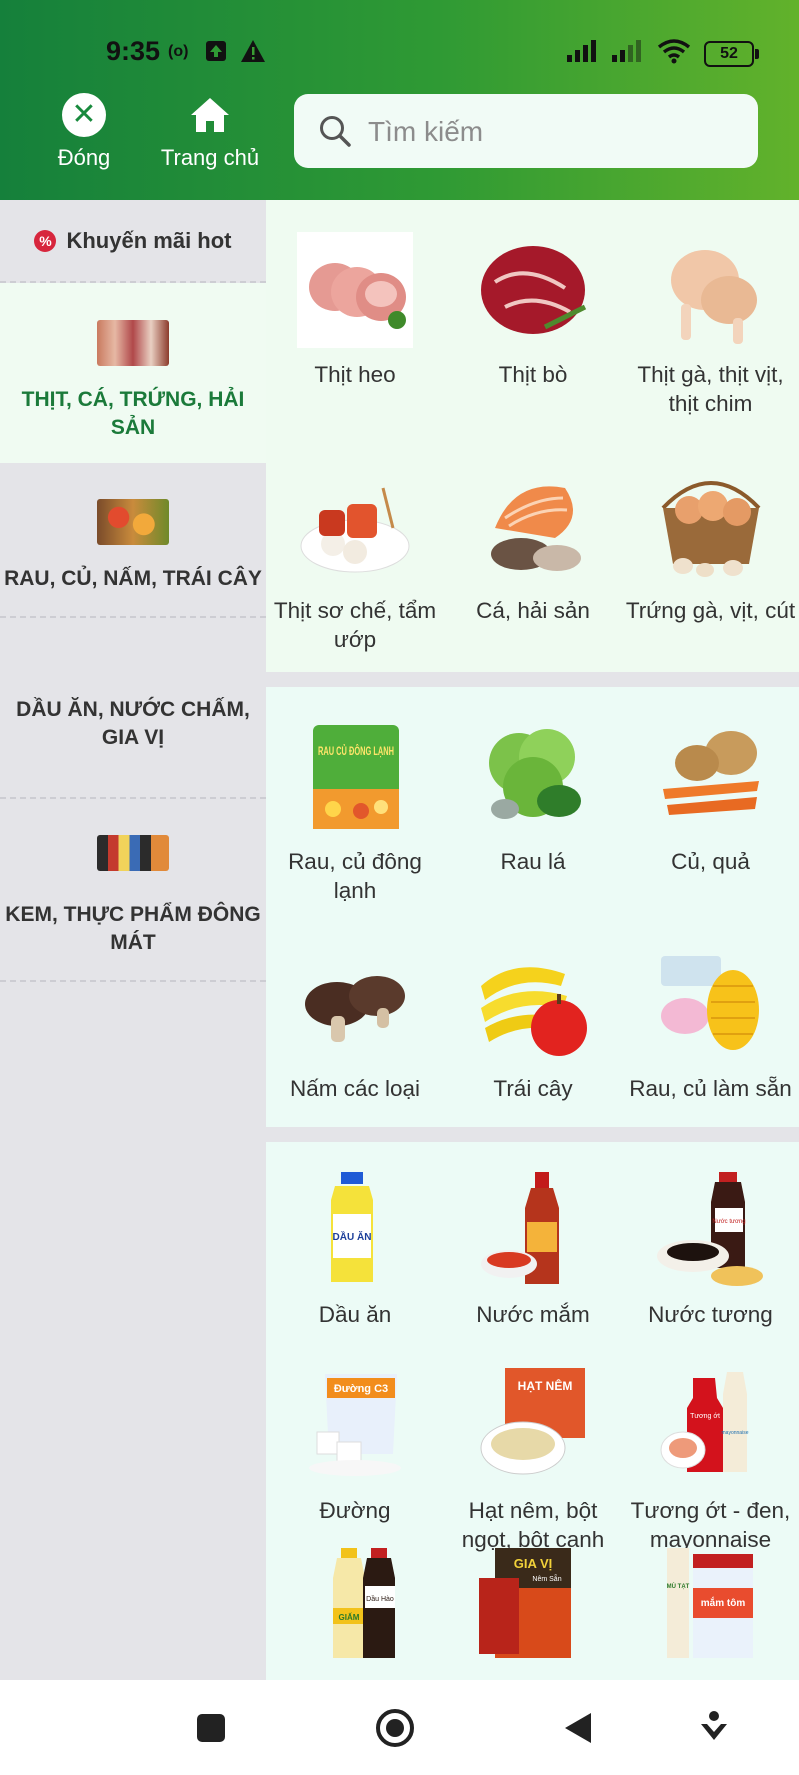 The width and height of the screenshot is (799, 1775). What do you see at coordinates (674, 54) in the screenshot?
I see `wifi-icon` at bounding box center [674, 54].